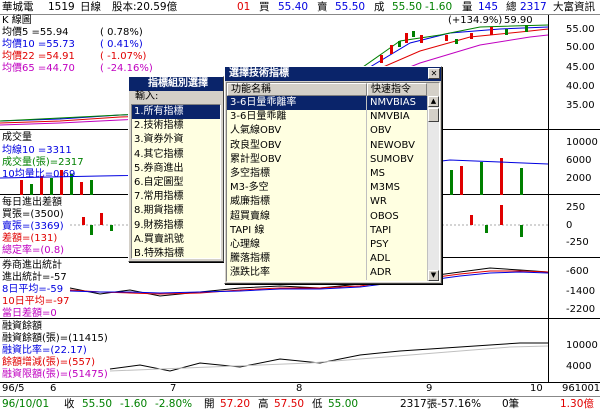 The height and width of the screenshot is (410, 600). What do you see at coordinates (176, 140) in the screenshot?
I see `group-item: 3.資券外資` at bounding box center [176, 140].